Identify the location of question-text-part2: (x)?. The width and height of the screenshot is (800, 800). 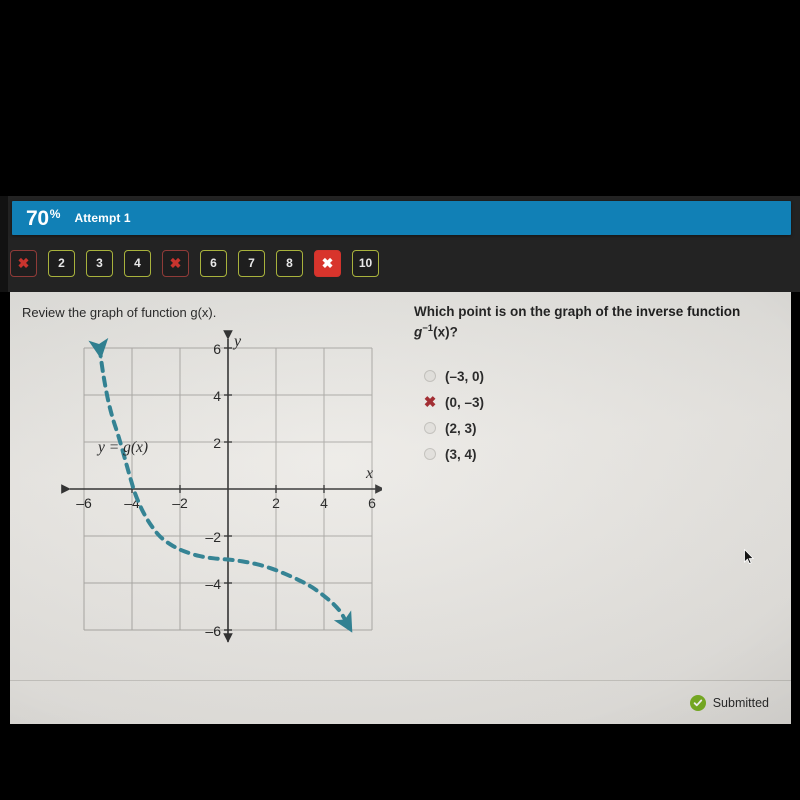
(445, 332).